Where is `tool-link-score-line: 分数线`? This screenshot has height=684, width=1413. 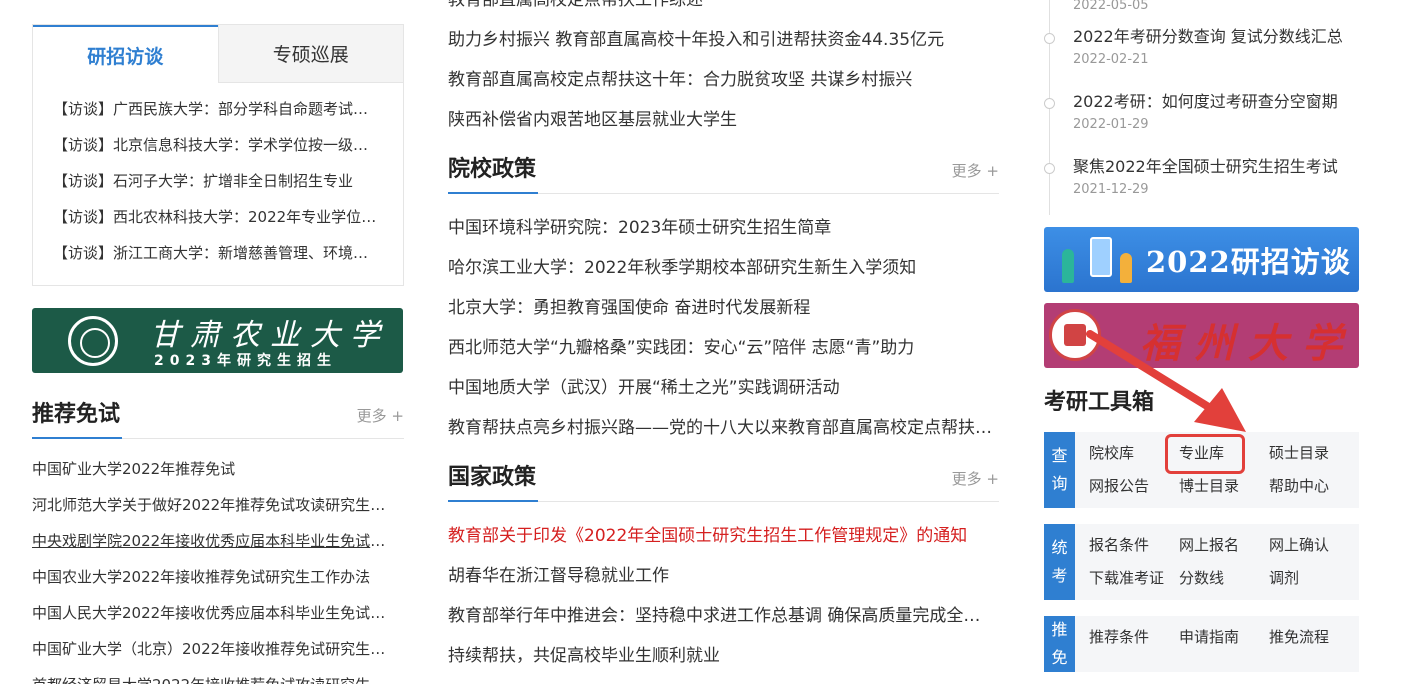 tool-link-score-line: 分数线 is located at coordinates (1224, 578).